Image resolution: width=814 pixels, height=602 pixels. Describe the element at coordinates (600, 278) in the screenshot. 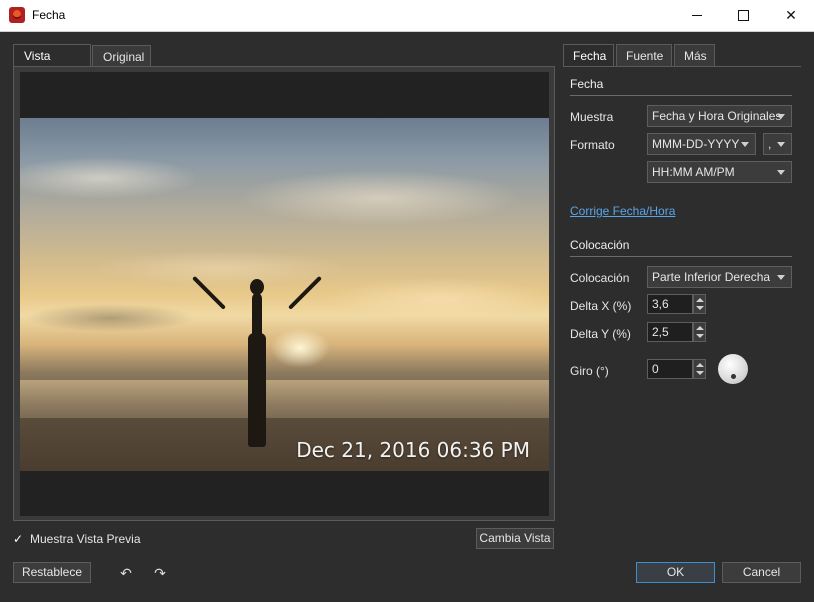

I see `placement-label: Colocación` at that location.